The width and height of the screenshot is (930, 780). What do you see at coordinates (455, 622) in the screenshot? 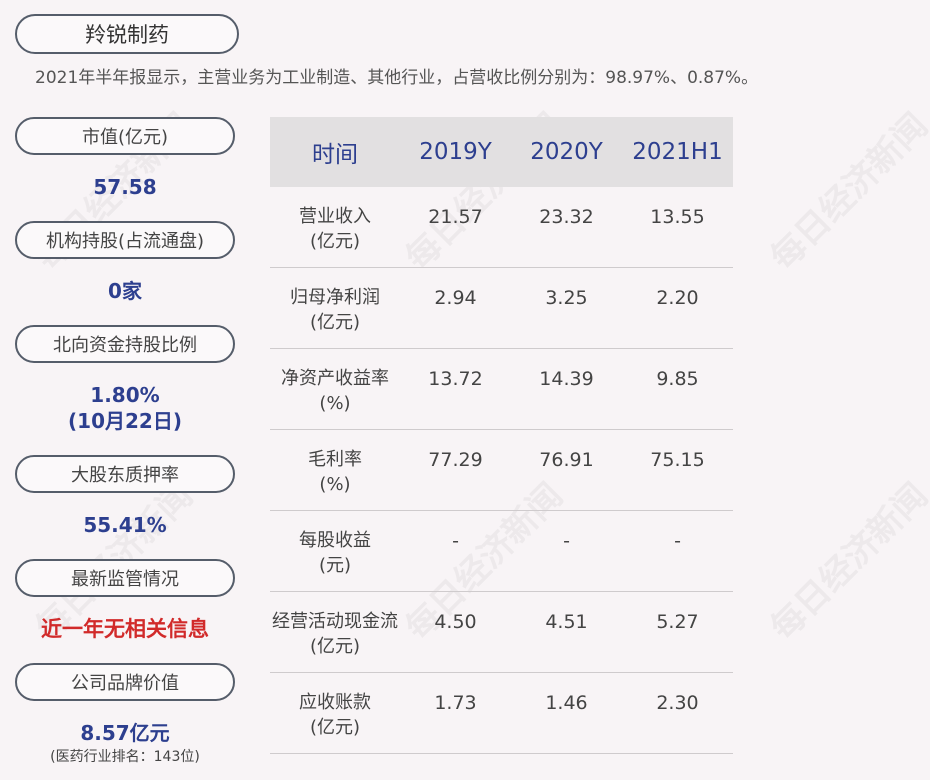
I see `table-cell: 4.50` at bounding box center [455, 622].